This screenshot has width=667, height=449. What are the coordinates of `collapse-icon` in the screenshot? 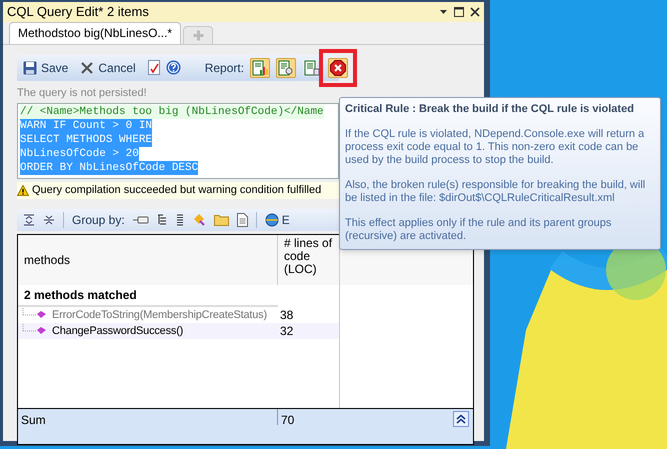 It's located at (461, 419).